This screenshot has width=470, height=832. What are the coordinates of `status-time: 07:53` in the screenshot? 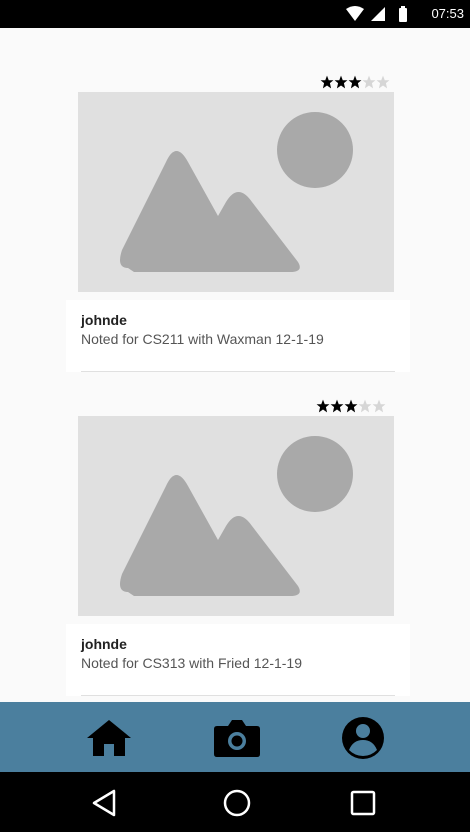 It's located at (447, 13).